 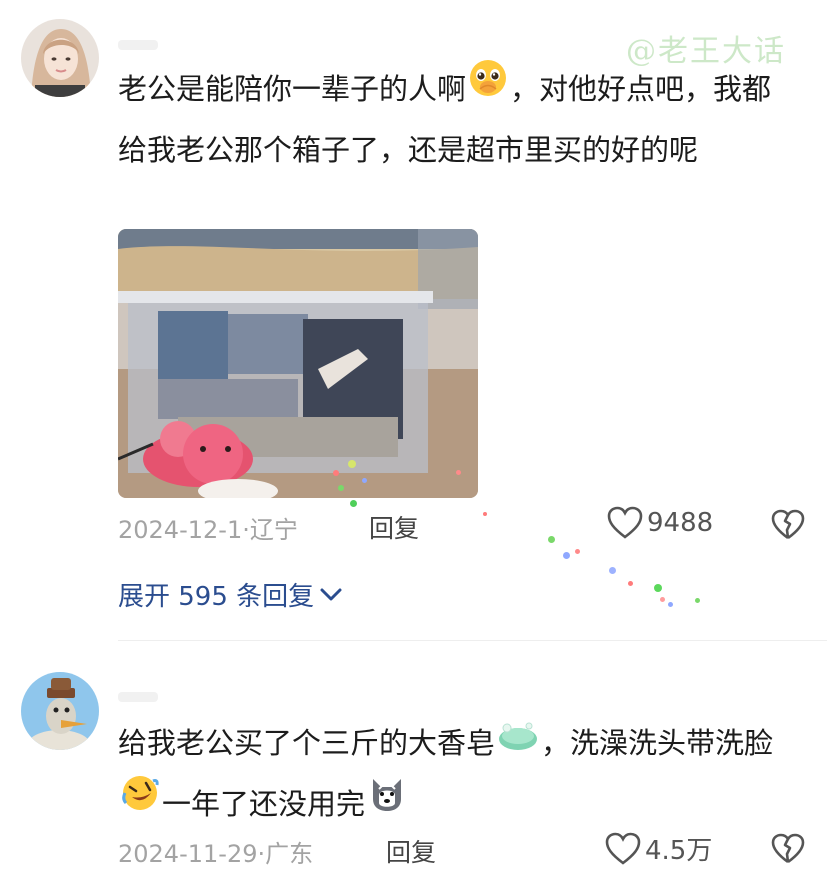 What do you see at coordinates (307, 743) in the screenshot?
I see `comment-text-part: 给我老公买了个三斤的大香皂` at bounding box center [307, 743].